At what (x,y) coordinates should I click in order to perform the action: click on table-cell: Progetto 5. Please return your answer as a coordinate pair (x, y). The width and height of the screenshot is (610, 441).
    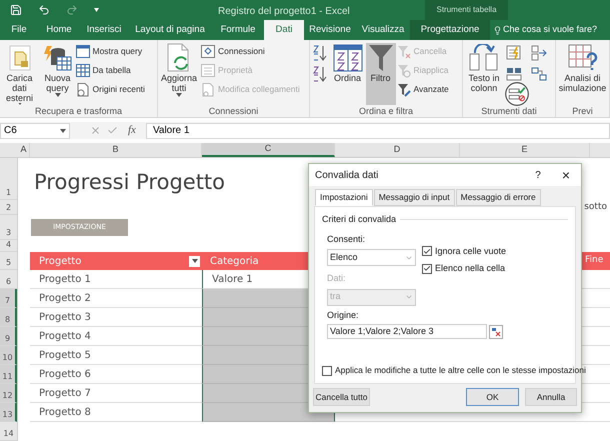
    Looking at the image, I should click on (116, 355).